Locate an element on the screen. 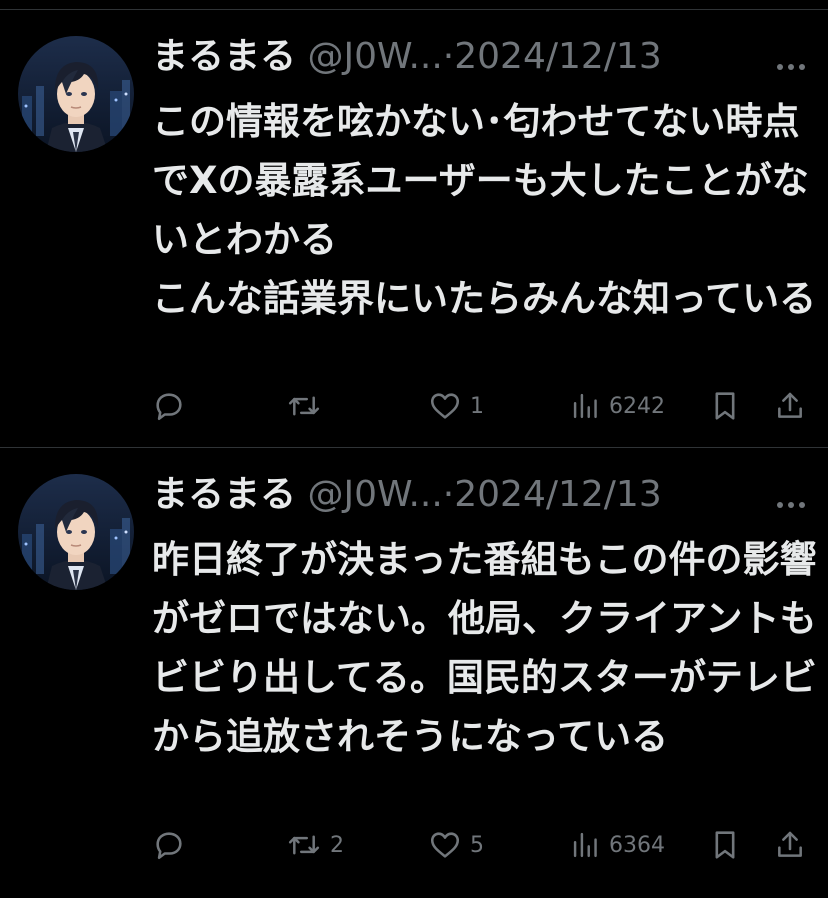 The height and width of the screenshot is (898, 828). view-count: 6242 is located at coordinates (637, 406).